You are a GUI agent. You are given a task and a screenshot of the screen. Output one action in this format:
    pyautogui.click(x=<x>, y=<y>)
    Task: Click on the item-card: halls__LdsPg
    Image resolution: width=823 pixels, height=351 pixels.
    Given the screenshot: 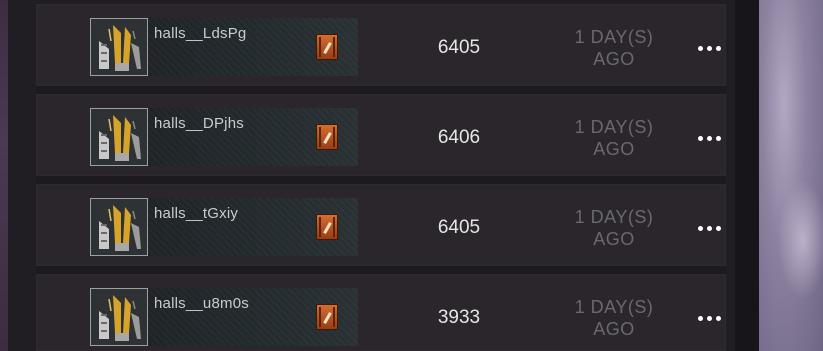 What is the action you would take?
    pyautogui.click(x=224, y=47)
    